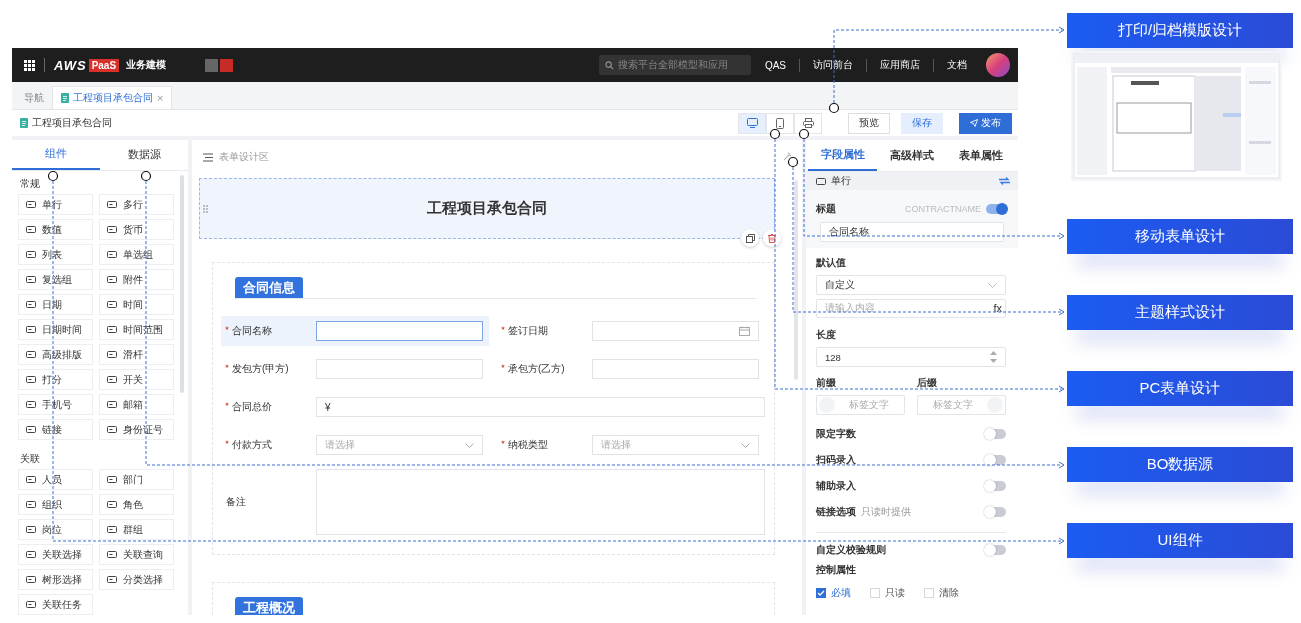  I want to click on stepper-icon, so click(993, 357).